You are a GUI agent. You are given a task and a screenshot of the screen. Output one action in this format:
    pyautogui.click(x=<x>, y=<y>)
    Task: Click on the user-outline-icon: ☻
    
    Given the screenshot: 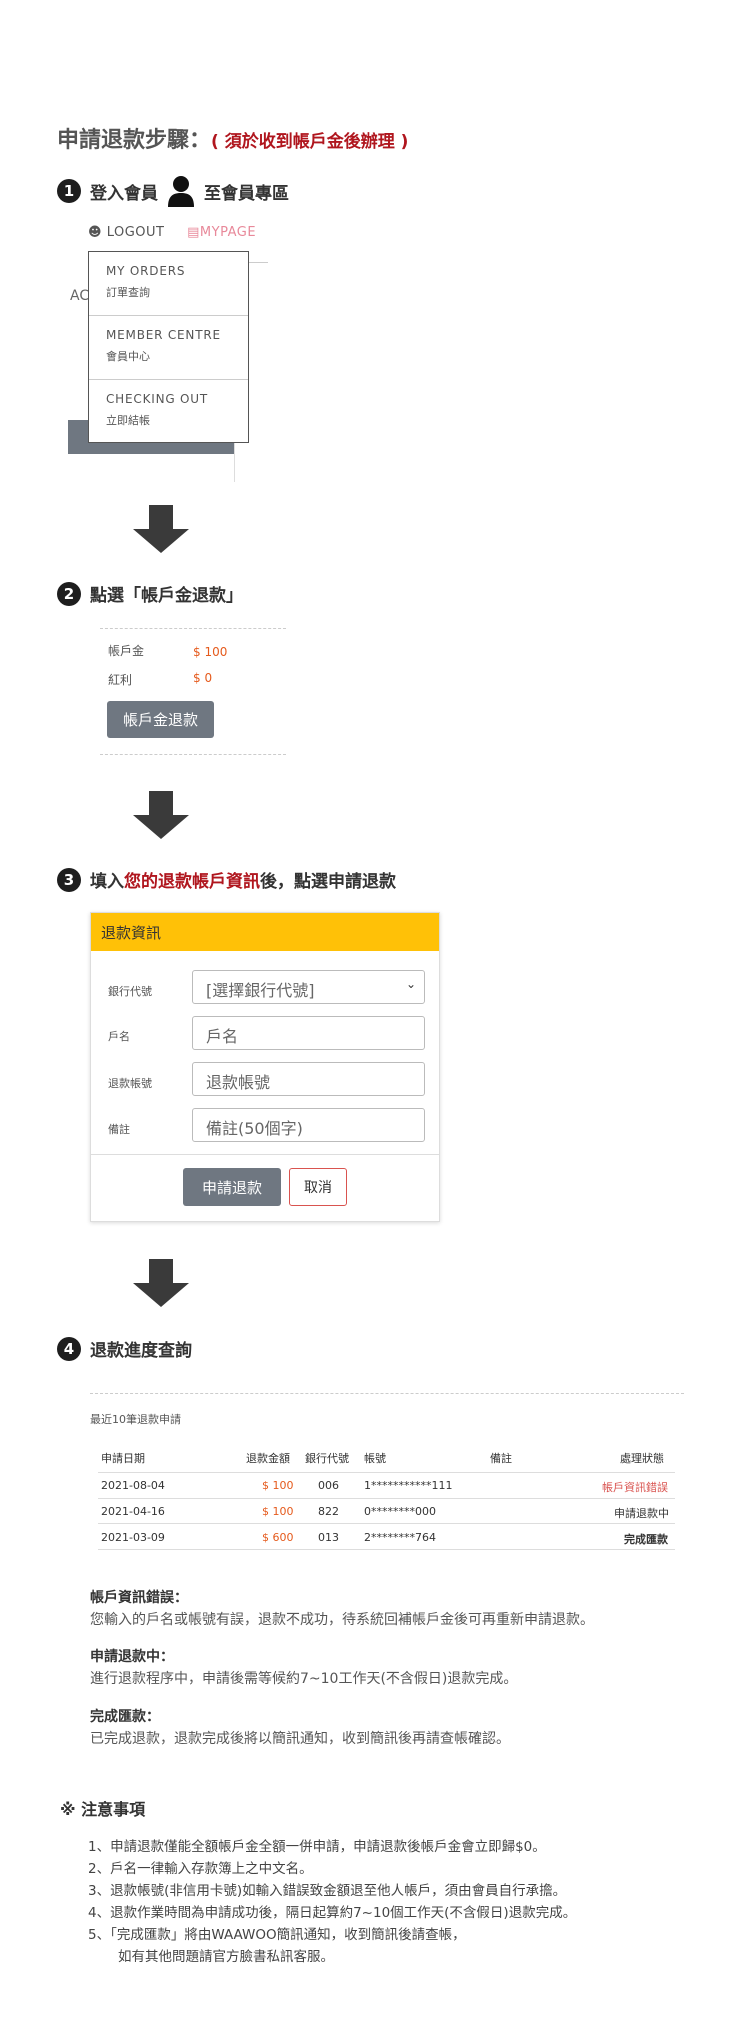 What is the action you would take?
    pyautogui.click(x=95, y=232)
    